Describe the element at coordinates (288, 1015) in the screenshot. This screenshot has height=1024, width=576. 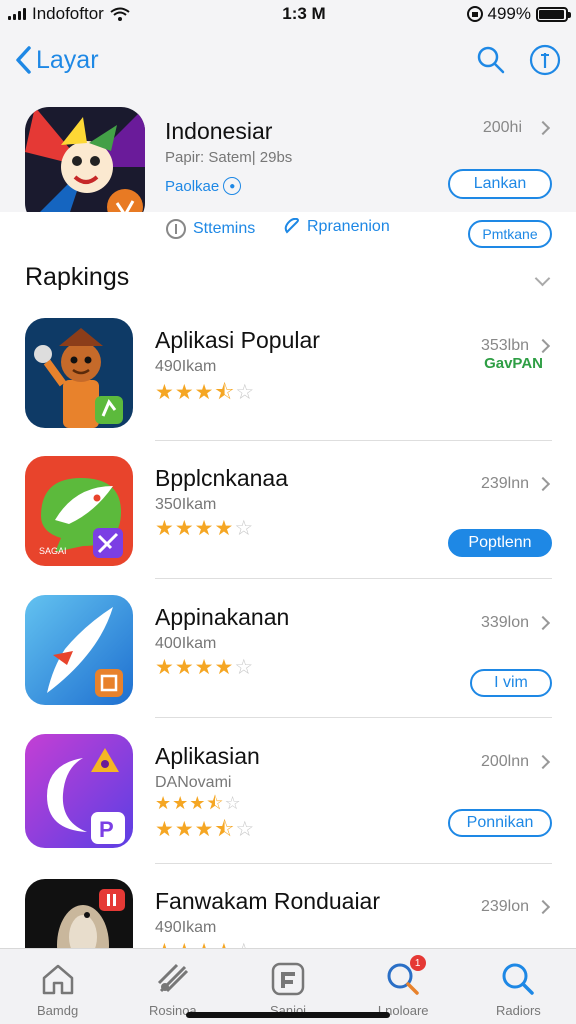
I see `home-indicator` at that location.